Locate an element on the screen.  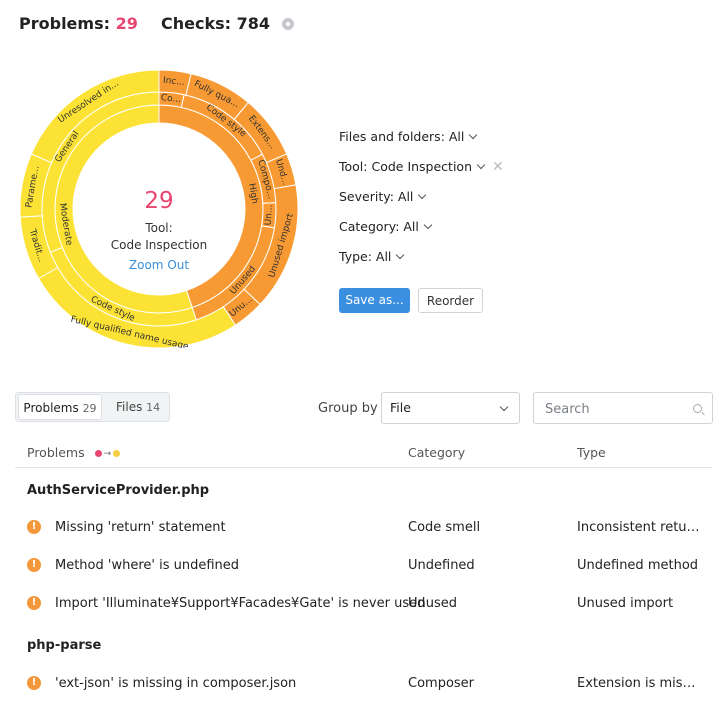
search-box is located at coordinates (623, 408).